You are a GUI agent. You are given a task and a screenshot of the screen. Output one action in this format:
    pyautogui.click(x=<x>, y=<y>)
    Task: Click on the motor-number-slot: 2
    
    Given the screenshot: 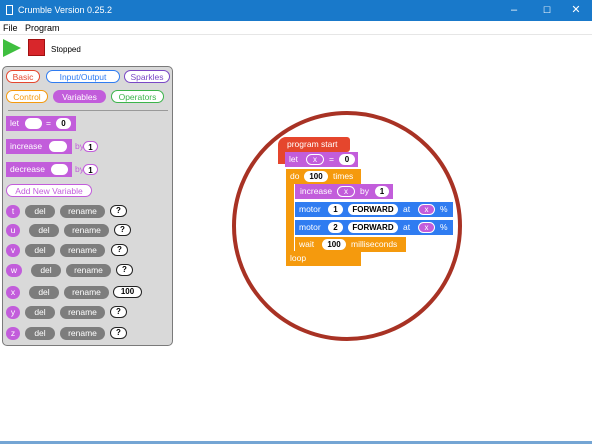 What is the action you would take?
    pyautogui.click(x=335, y=227)
    